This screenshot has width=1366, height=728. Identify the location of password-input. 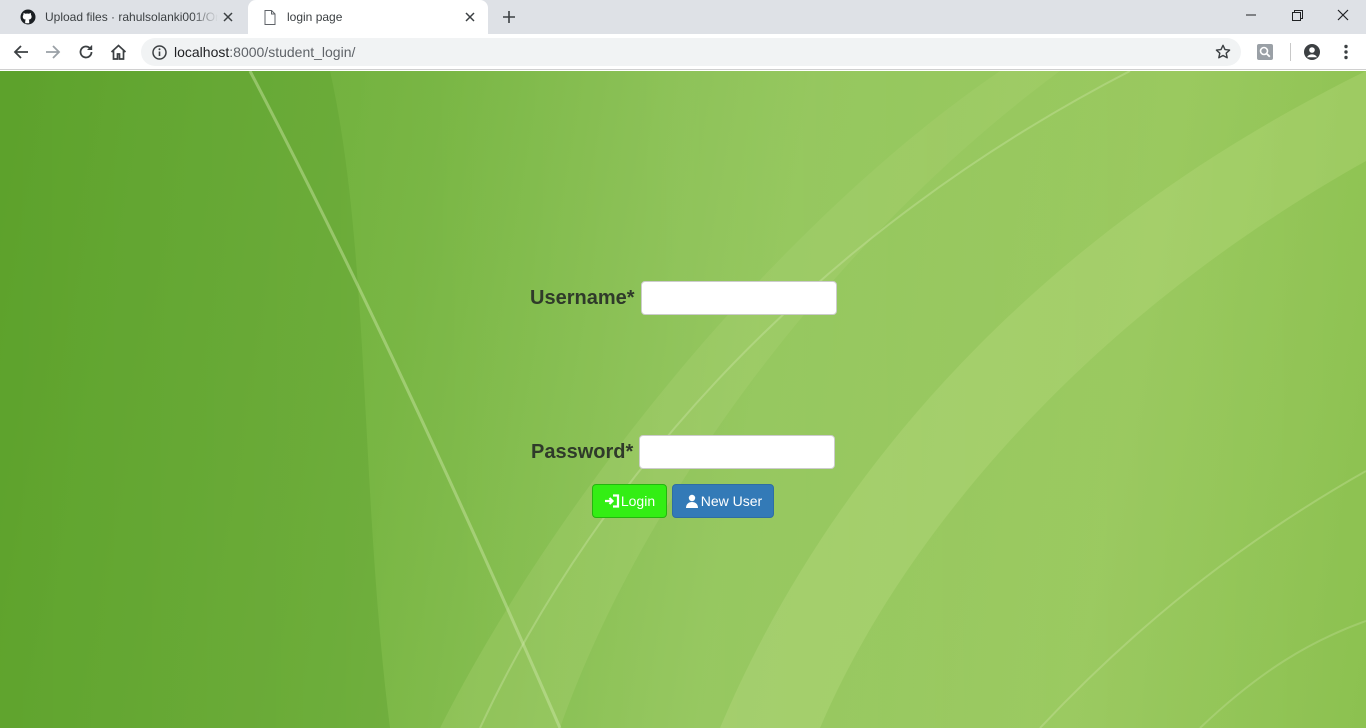
(737, 452).